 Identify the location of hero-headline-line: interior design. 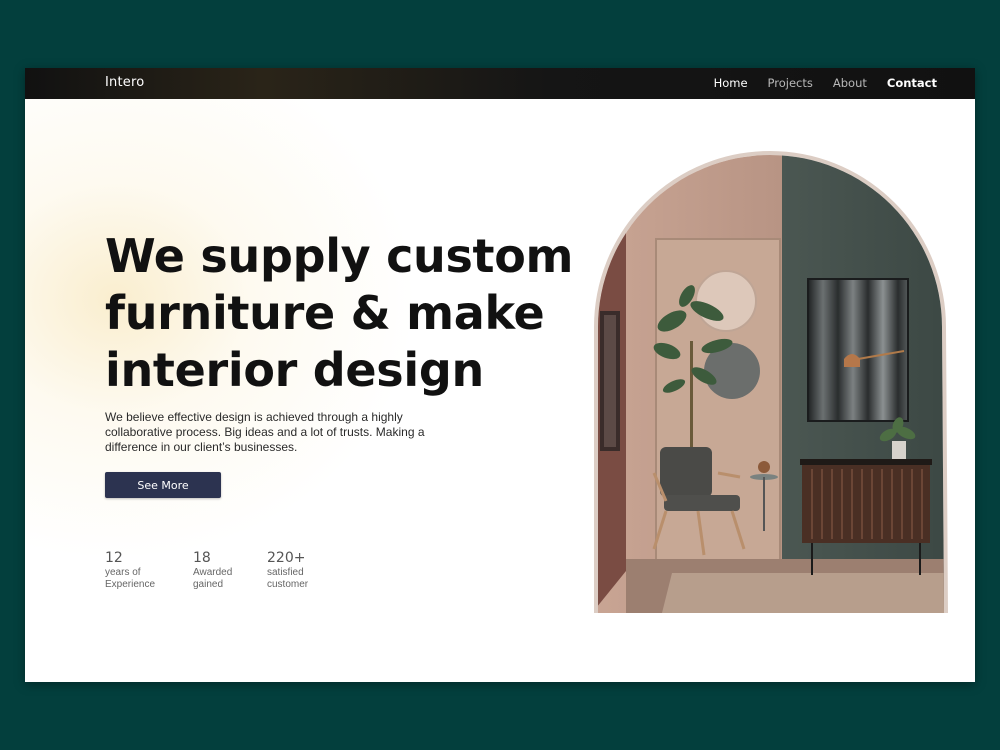
(294, 370).